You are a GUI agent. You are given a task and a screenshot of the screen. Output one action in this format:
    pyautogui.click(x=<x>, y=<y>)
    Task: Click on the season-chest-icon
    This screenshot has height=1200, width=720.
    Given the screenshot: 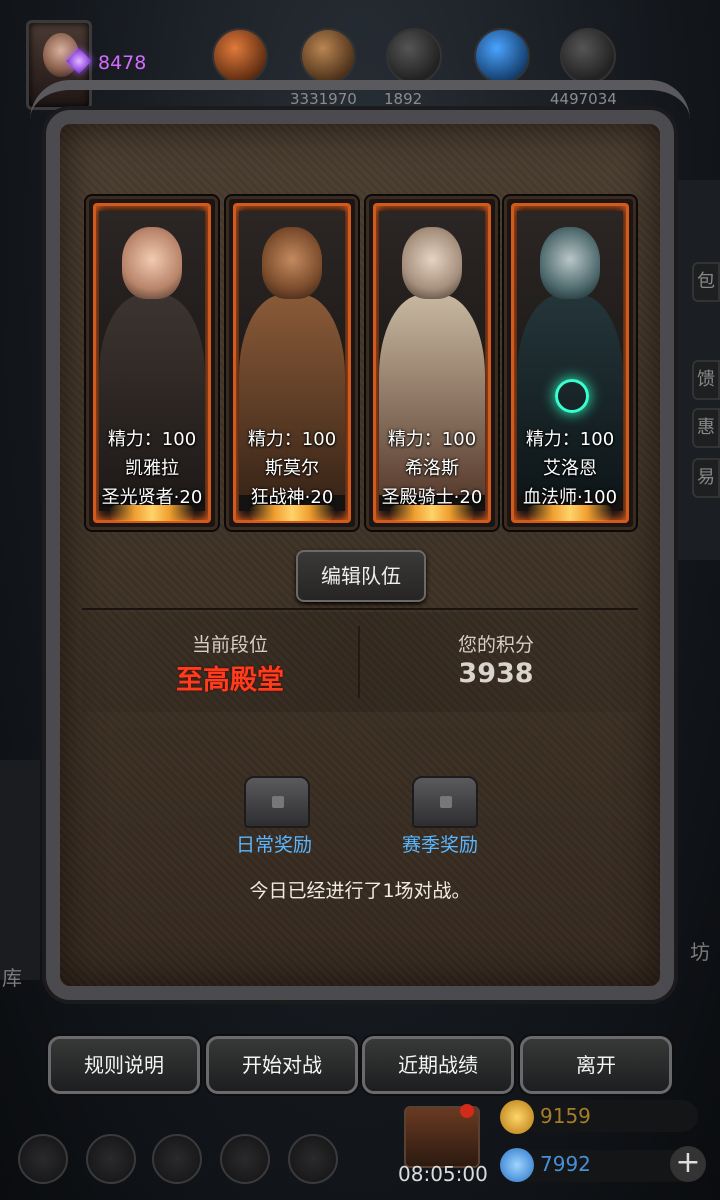 What is the action you would take?
    pyautogui.click(x=445, y=802)
    